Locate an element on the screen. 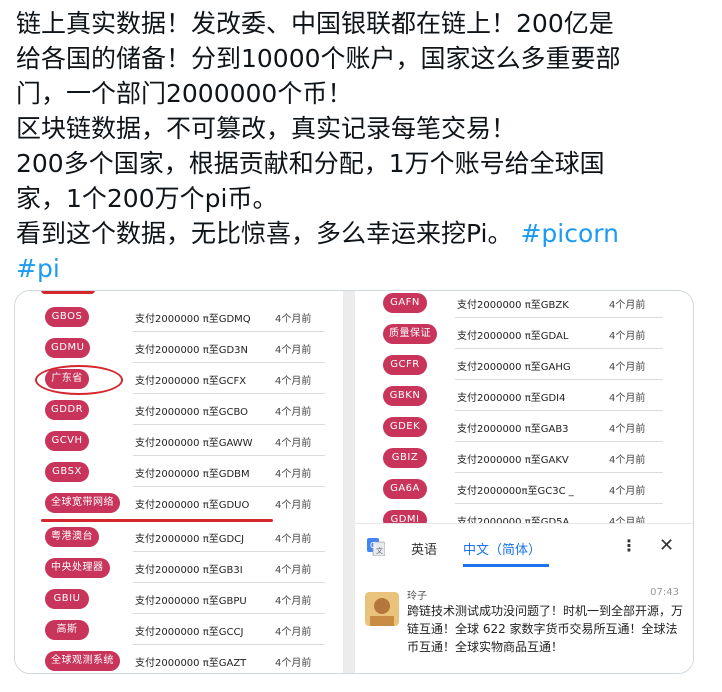  account-badge: GDMU is located at coordinates (68, 348).